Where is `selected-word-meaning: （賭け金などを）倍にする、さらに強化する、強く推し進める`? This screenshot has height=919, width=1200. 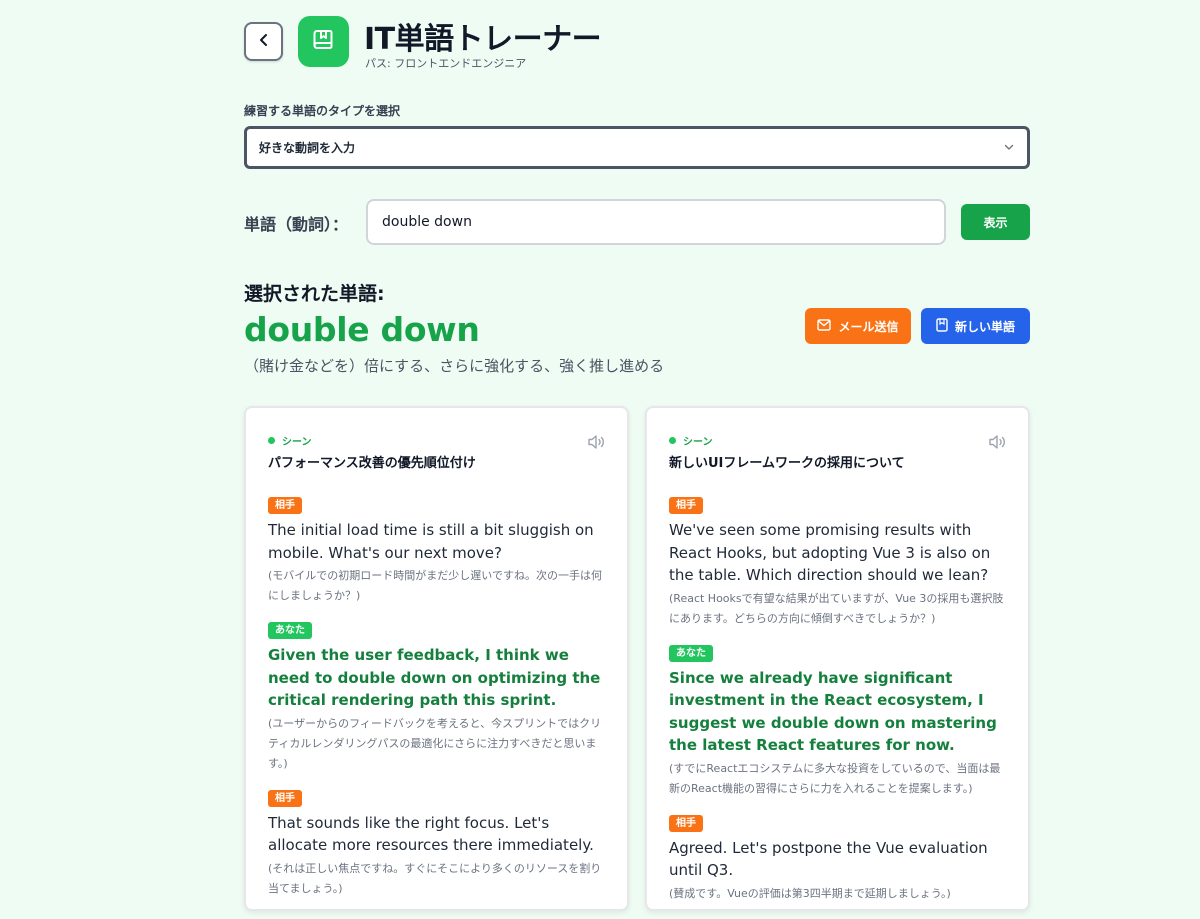
selected-word-meaning: （賭け金などを）倍にする、さらに強化する、強く推し進める is located at coordinates (454, 366).